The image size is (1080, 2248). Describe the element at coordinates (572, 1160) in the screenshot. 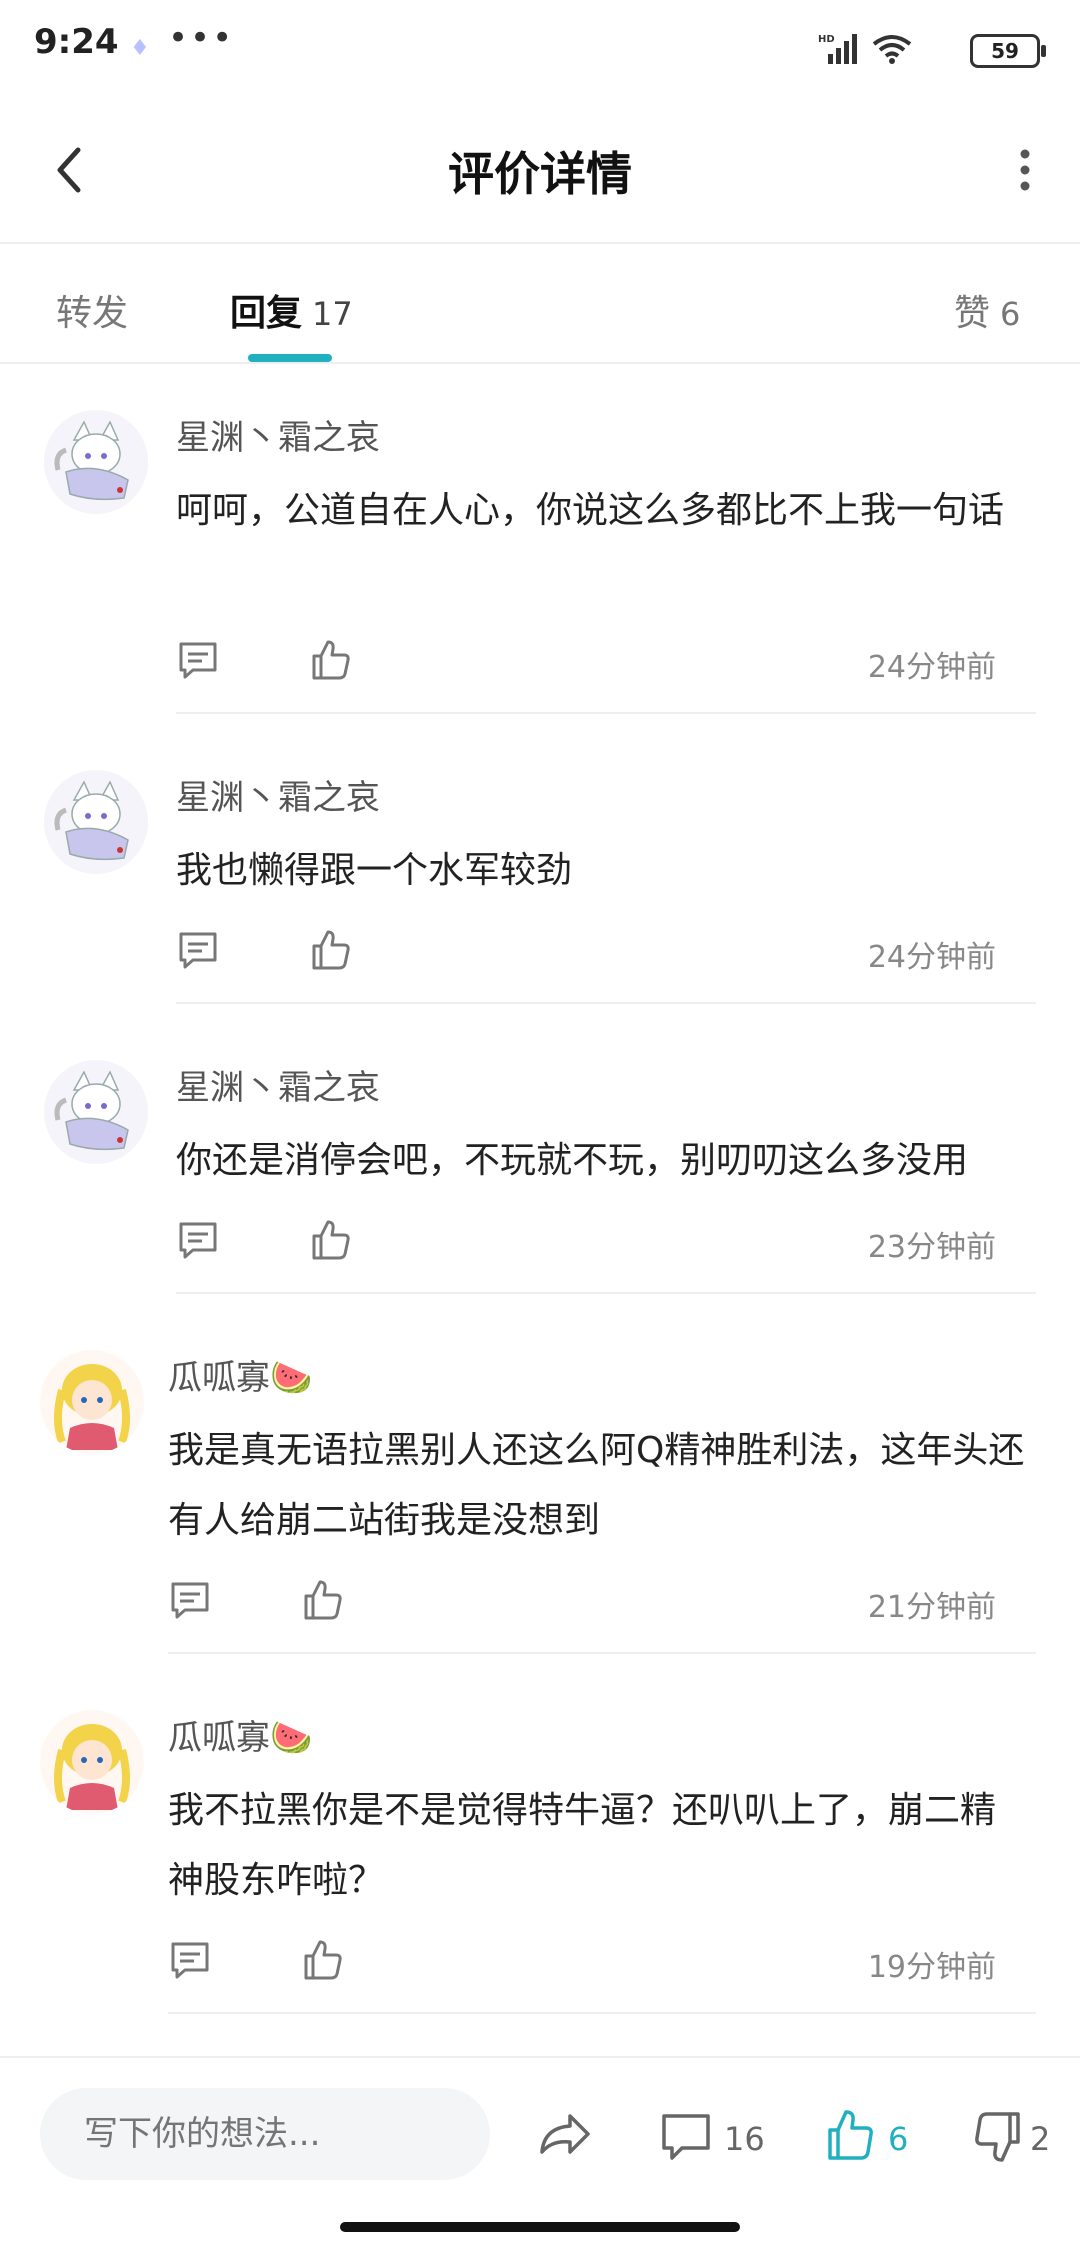

I see `comment-text: 你还是消停会吧，不玩就不玩，别叨叨这么多没用` at that location.